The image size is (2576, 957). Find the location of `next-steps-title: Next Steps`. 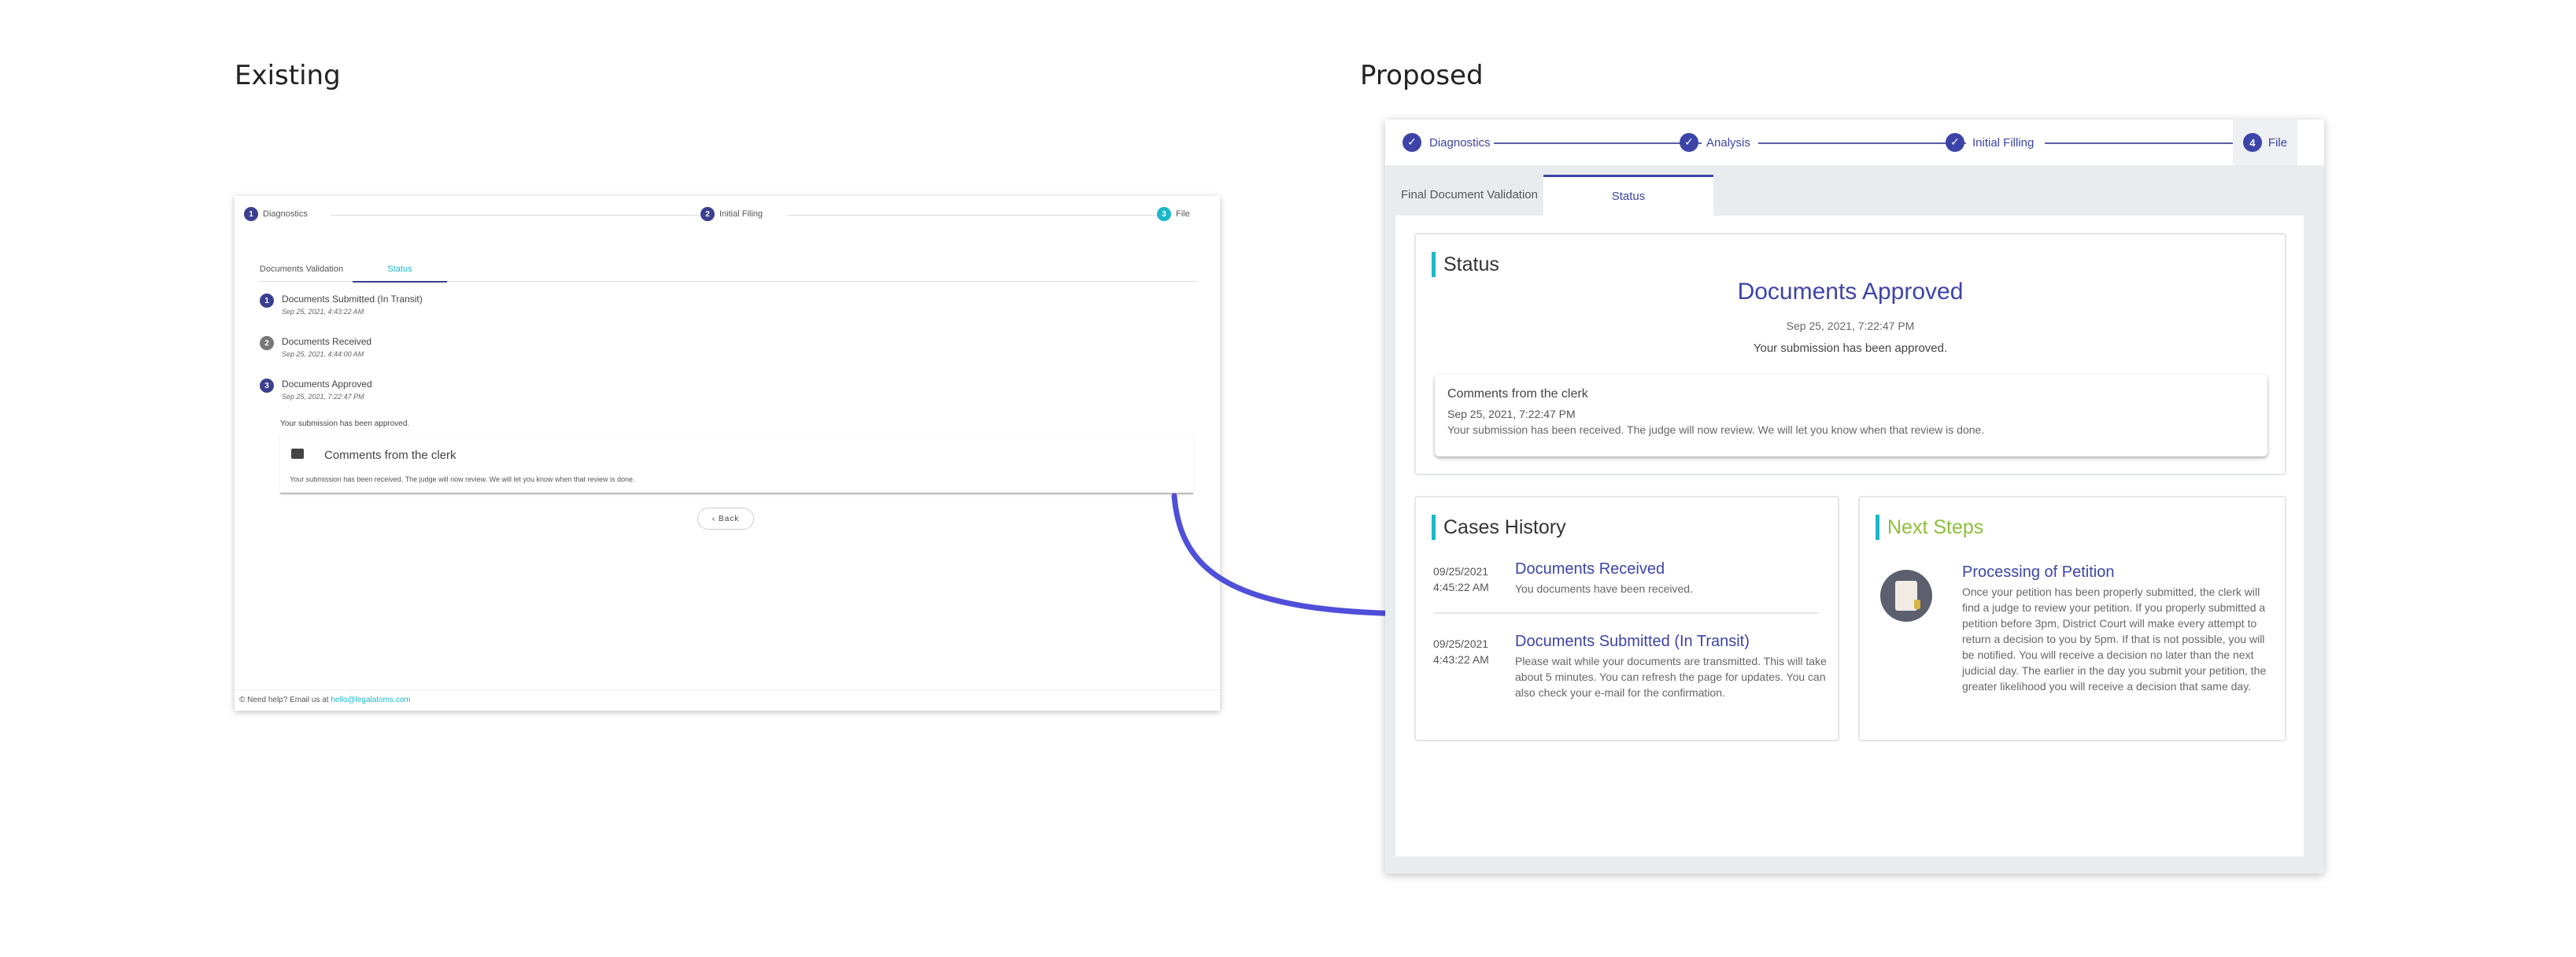

next-steps-title: Next Steps is located at coordinates (1929, 528).